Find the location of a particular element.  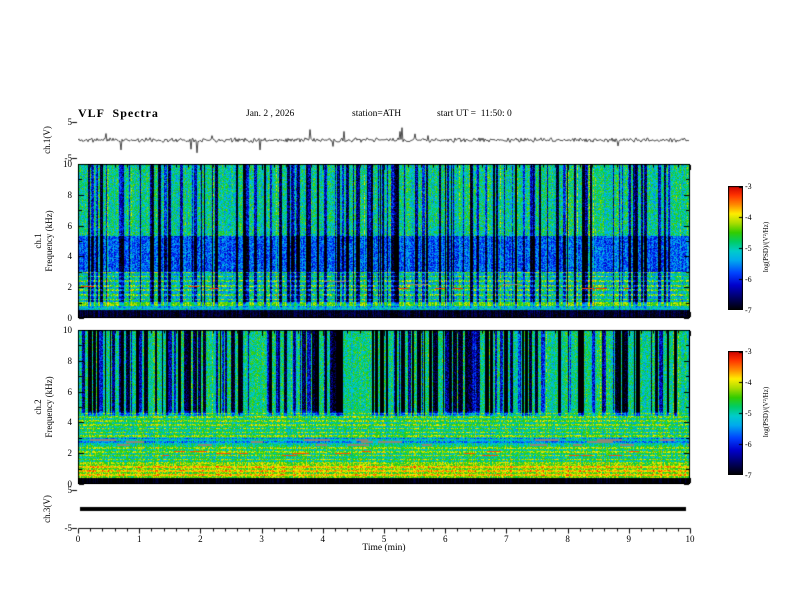

spec1-ytick-label: 8 is located at coordinates (70, 194).